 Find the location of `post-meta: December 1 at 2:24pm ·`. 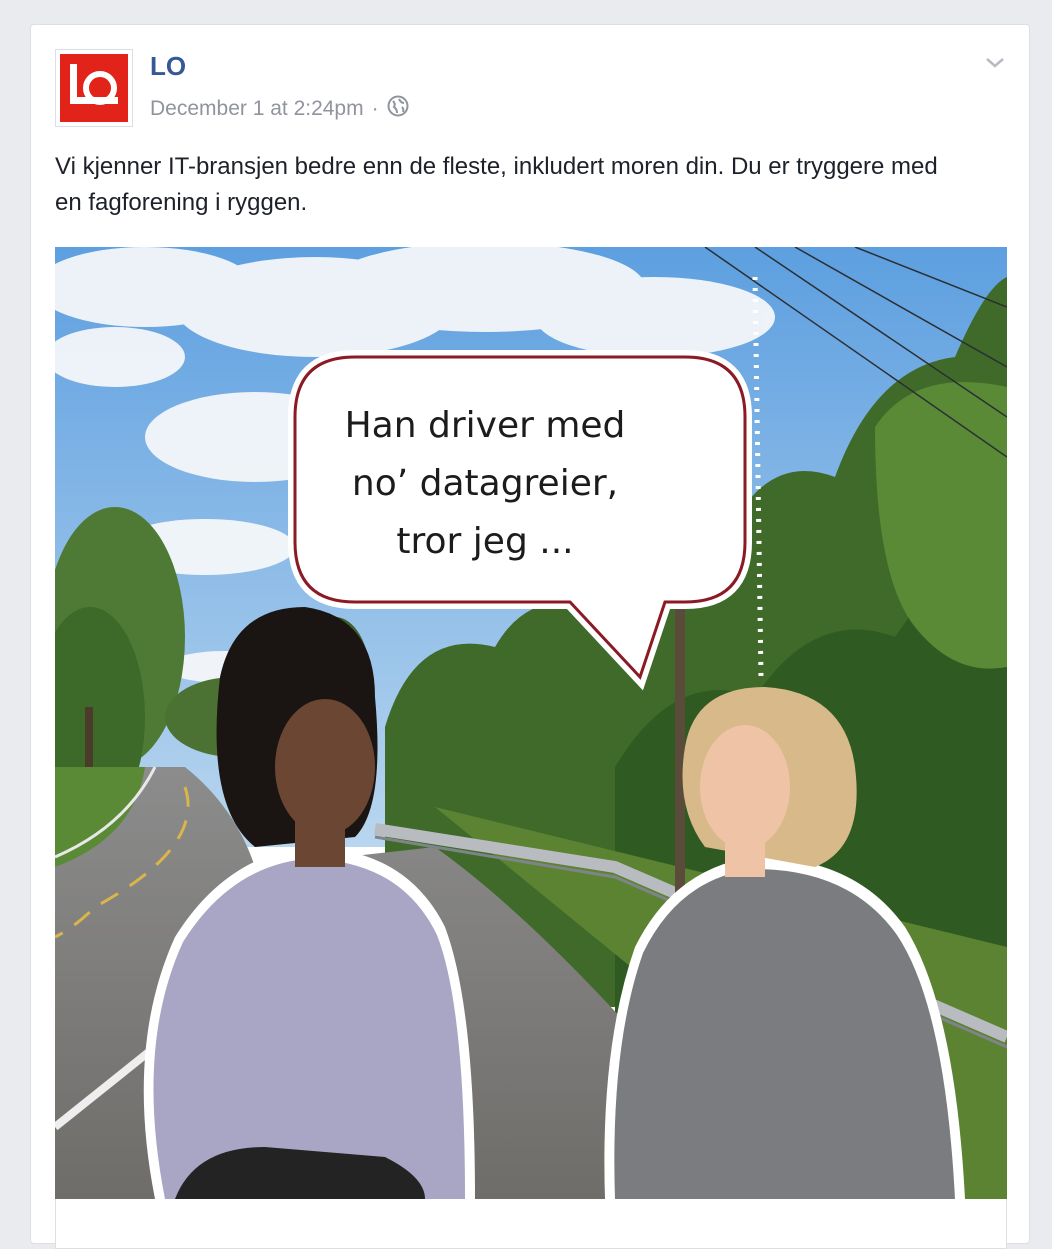

post-meta: December 1 at 2:24pm · is located at coordinates (279, 109).